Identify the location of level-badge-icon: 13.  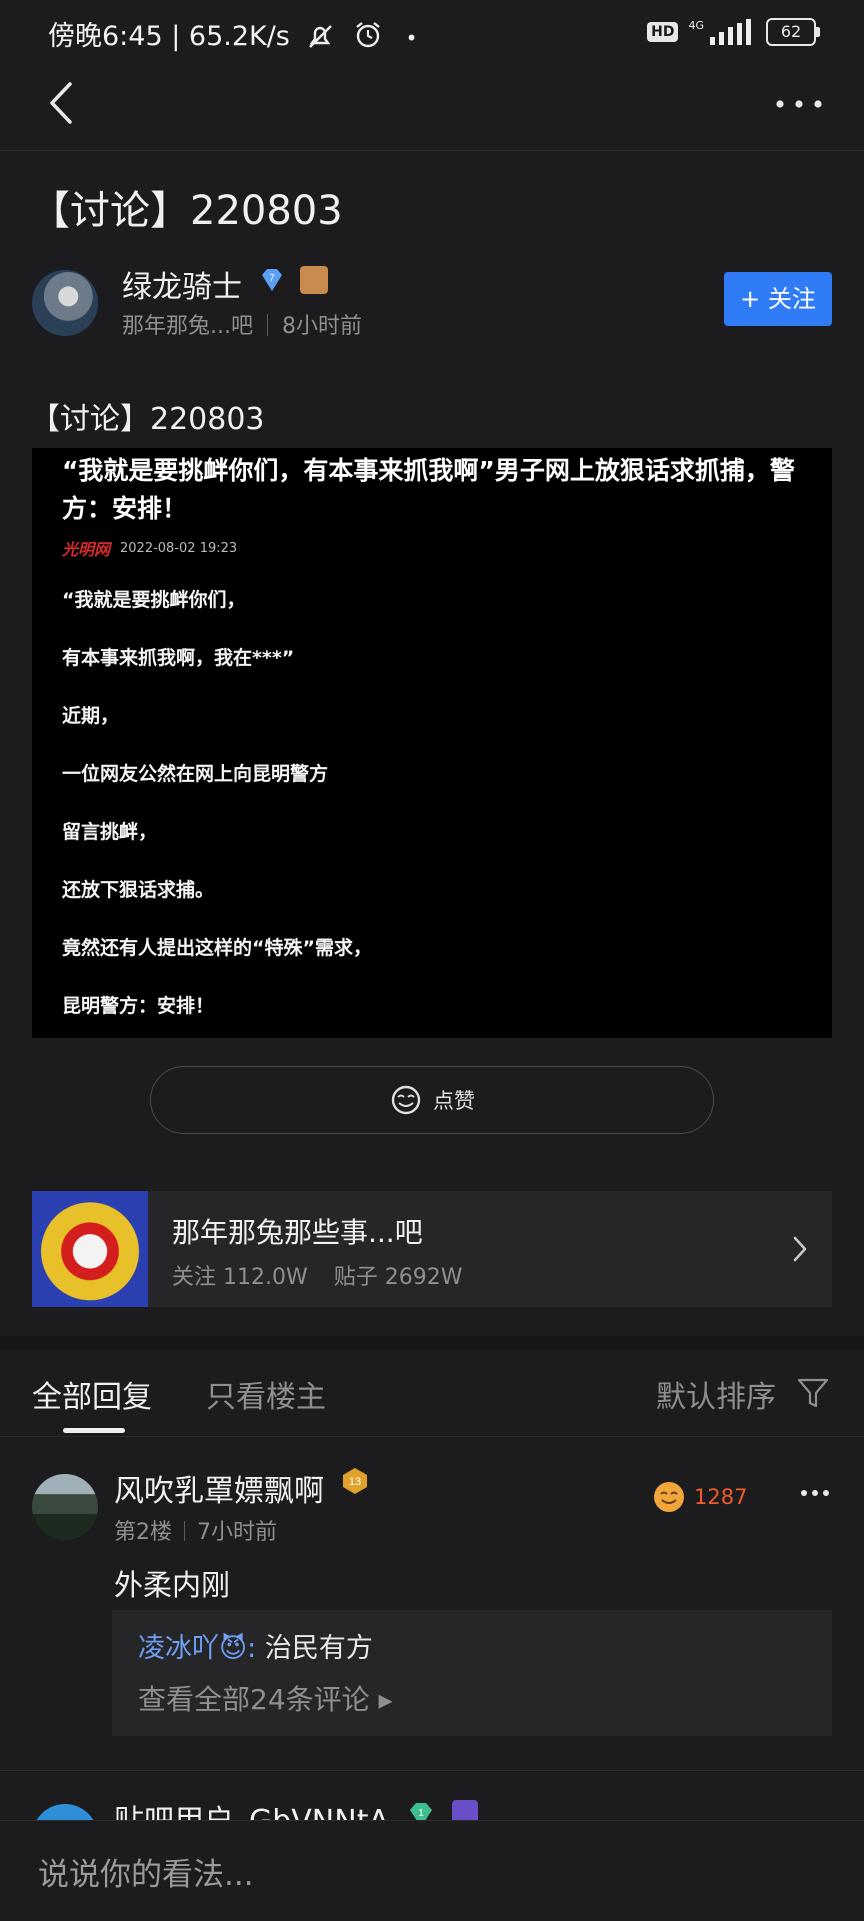
(355, 1481).